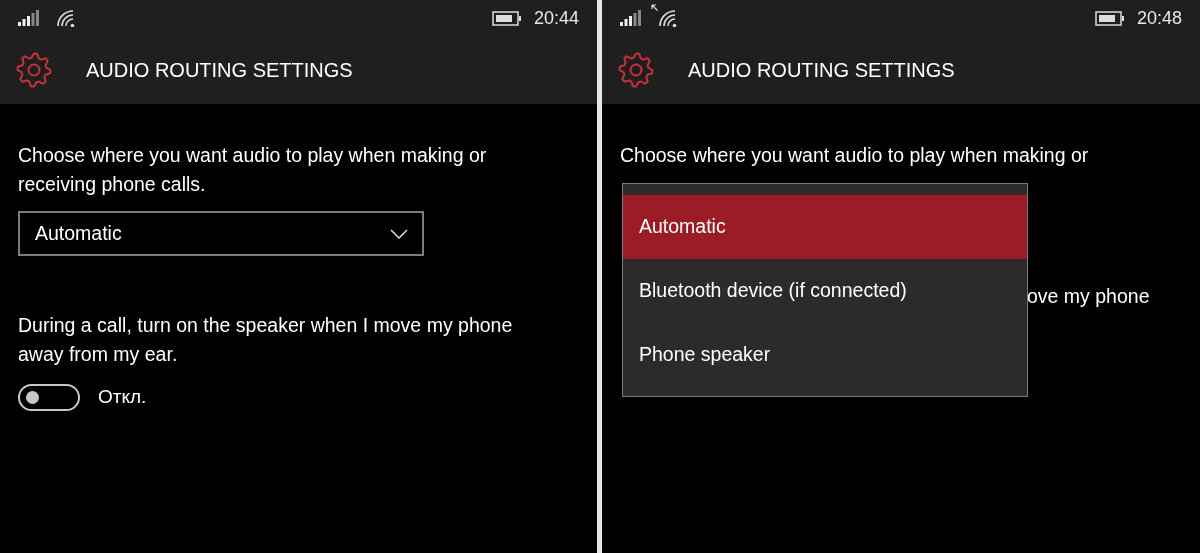  What do you see at coordinates (265, 340) in the screenshot?
I see `description-text: During a call, turn on the speaker when I move my phone away from my ear.` at bounding box center [265, 340].